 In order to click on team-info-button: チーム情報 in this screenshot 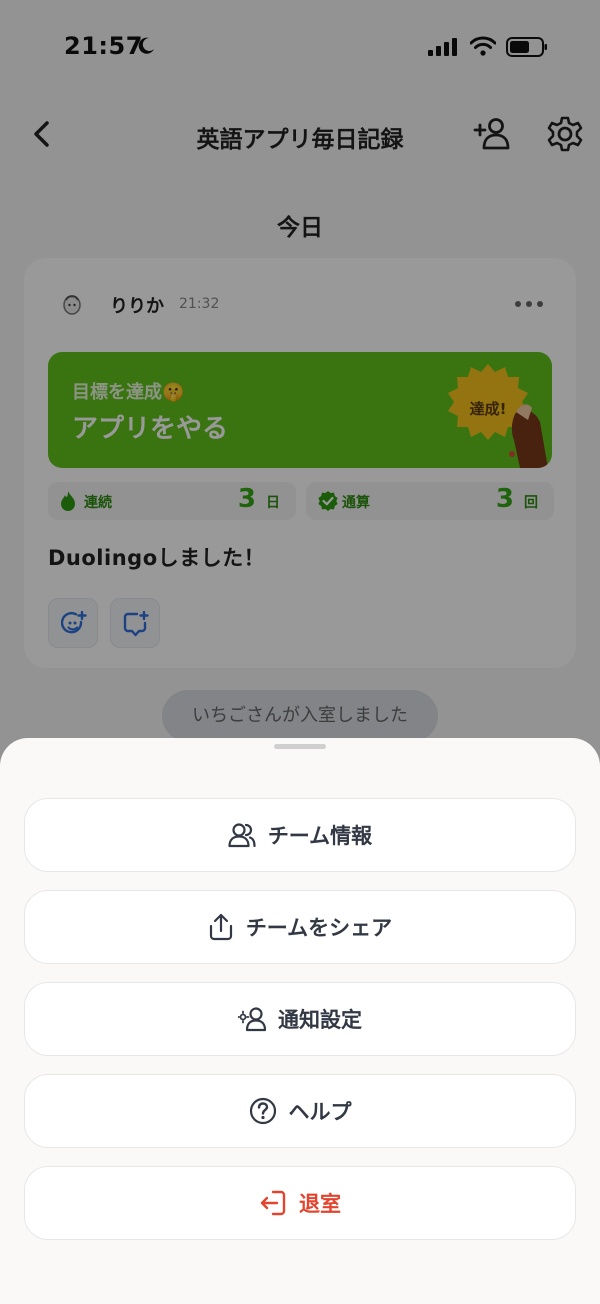, I will do `click(300, 835)`.